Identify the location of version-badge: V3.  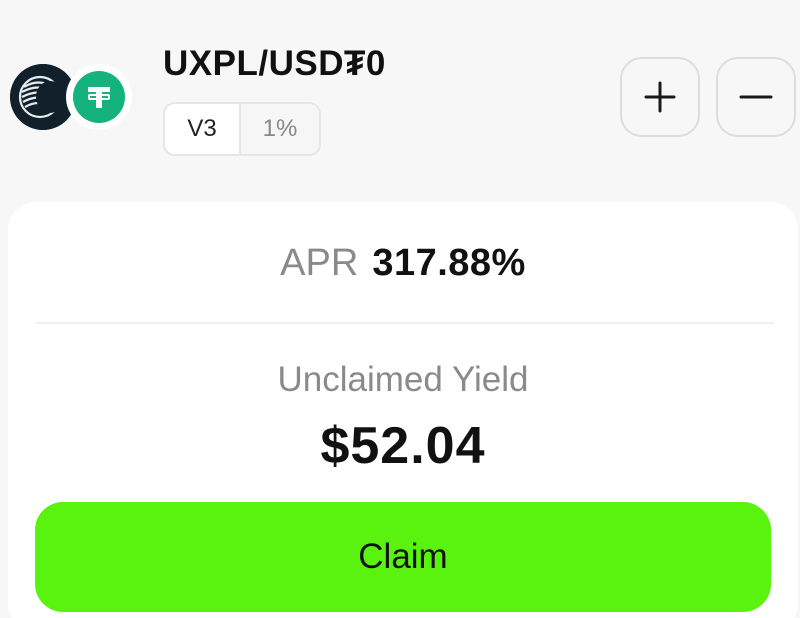
(203, 129).